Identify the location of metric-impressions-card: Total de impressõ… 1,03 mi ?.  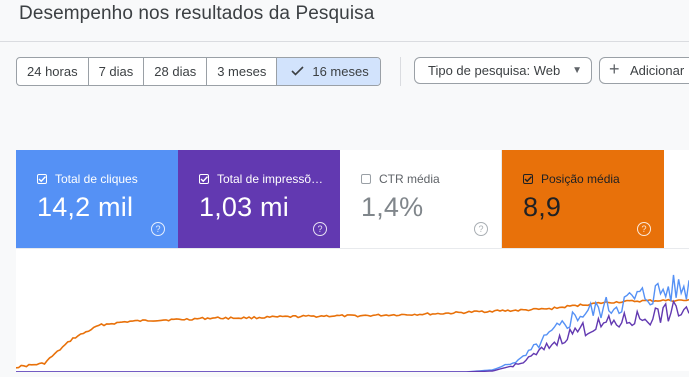
(259, 199).